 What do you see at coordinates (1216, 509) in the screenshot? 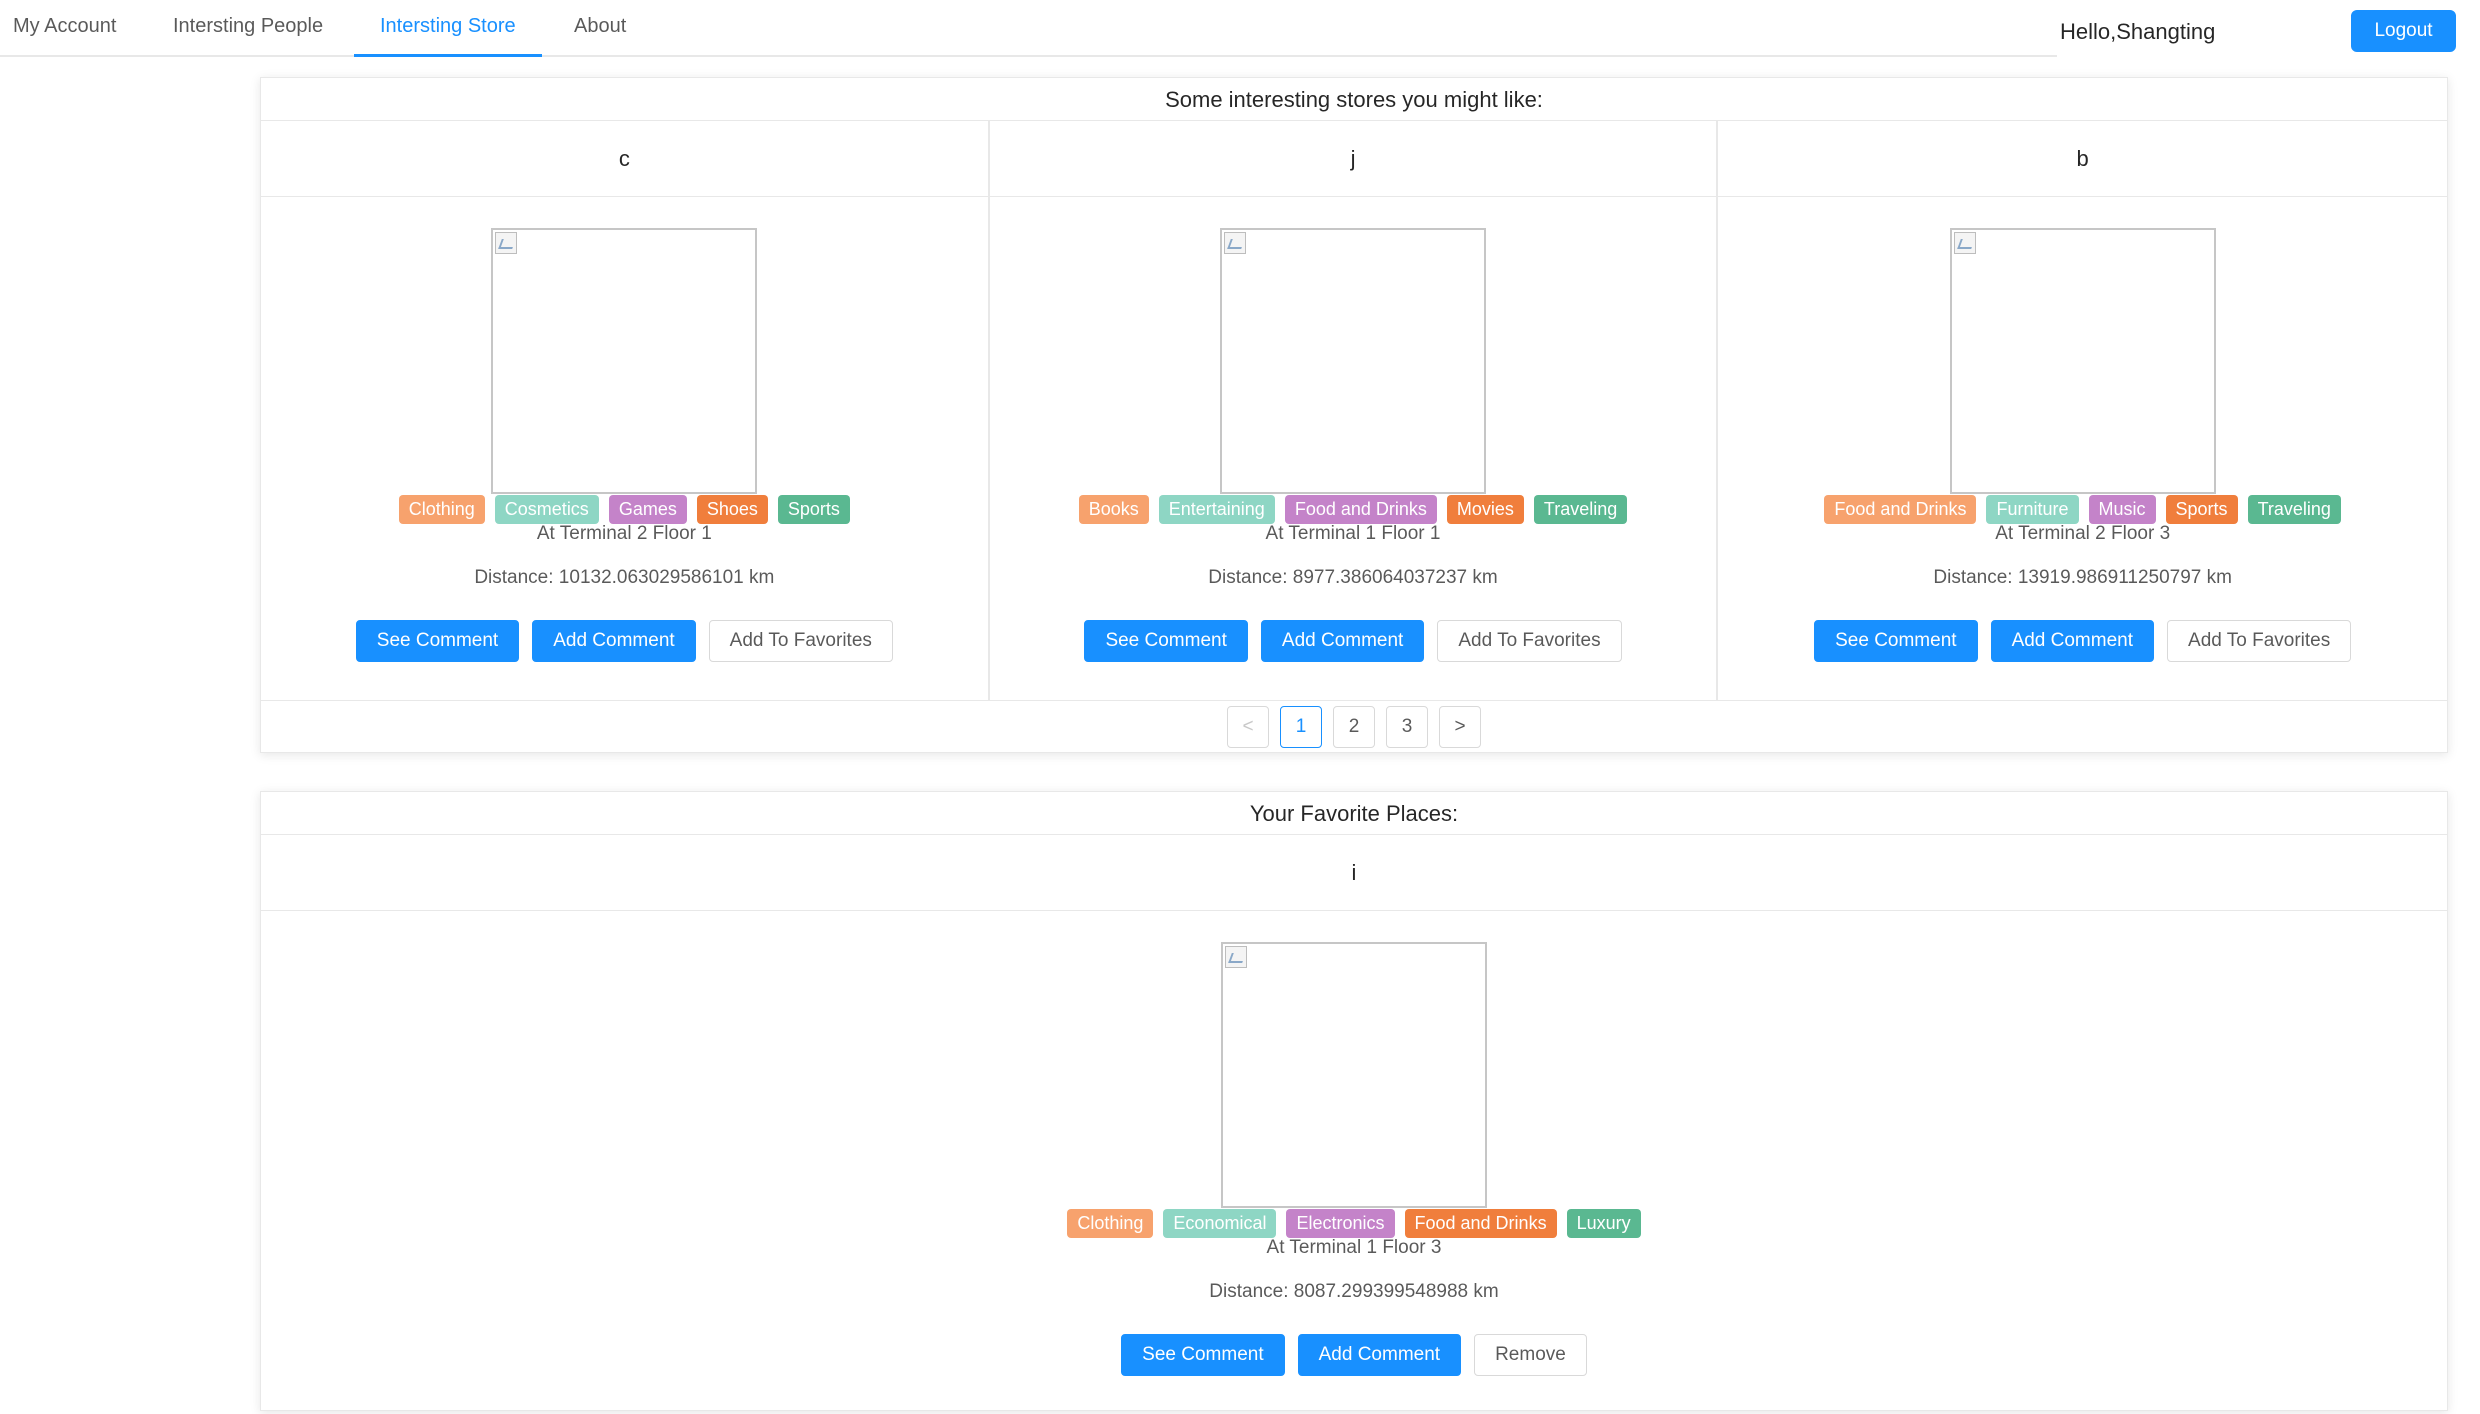
I see `tag-entertaining: Entertaining` at bounding box center [1216, 509].